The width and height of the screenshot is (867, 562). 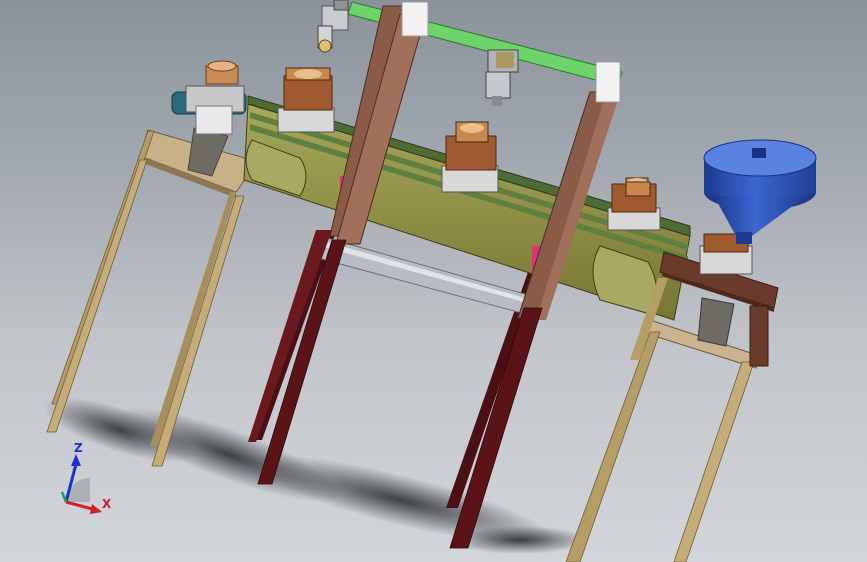 What do you see at coordinates (64, 497) in the screenshot?
I see `y-axis-arrow` at bounding box center [64, 497].